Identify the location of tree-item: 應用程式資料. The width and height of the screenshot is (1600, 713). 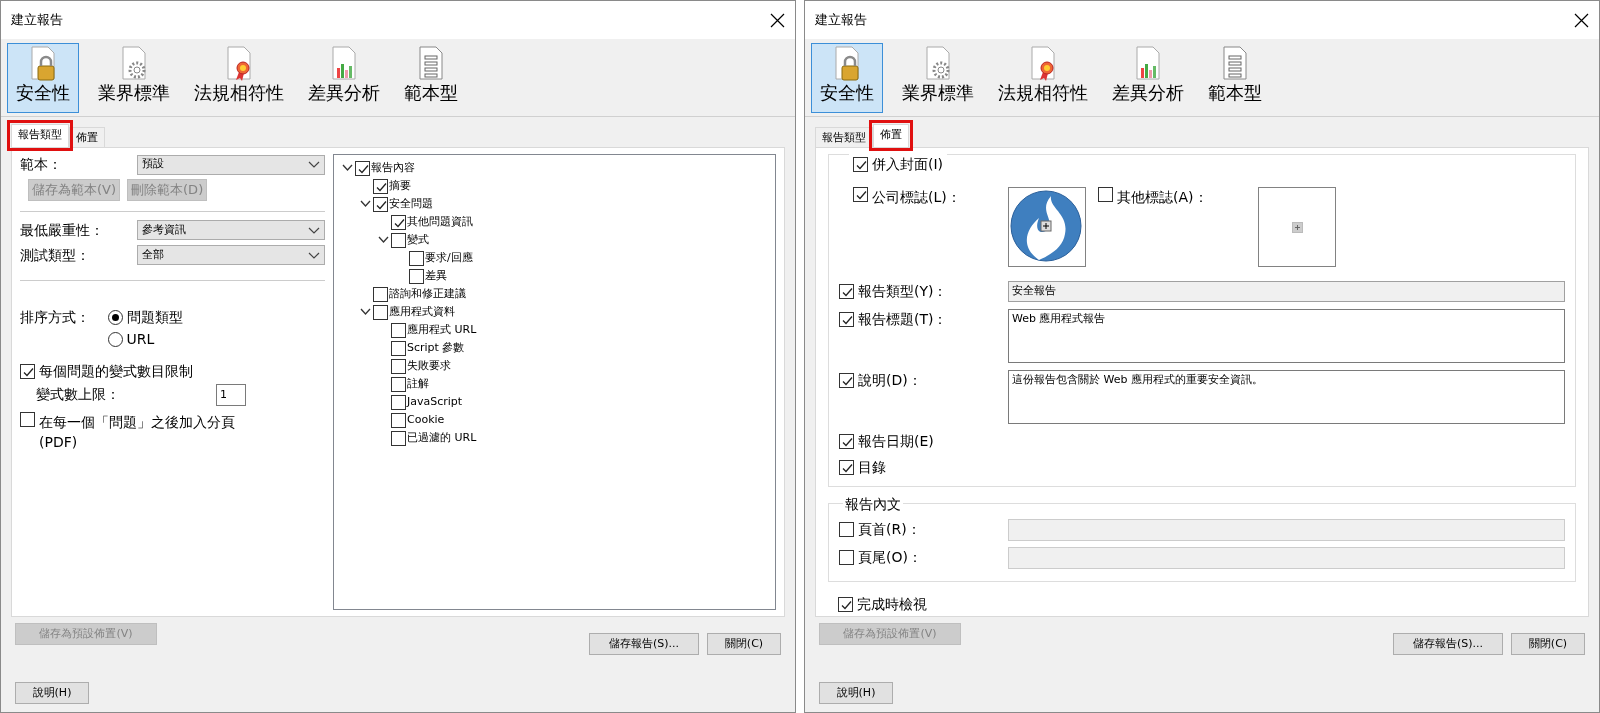
(422, 312).